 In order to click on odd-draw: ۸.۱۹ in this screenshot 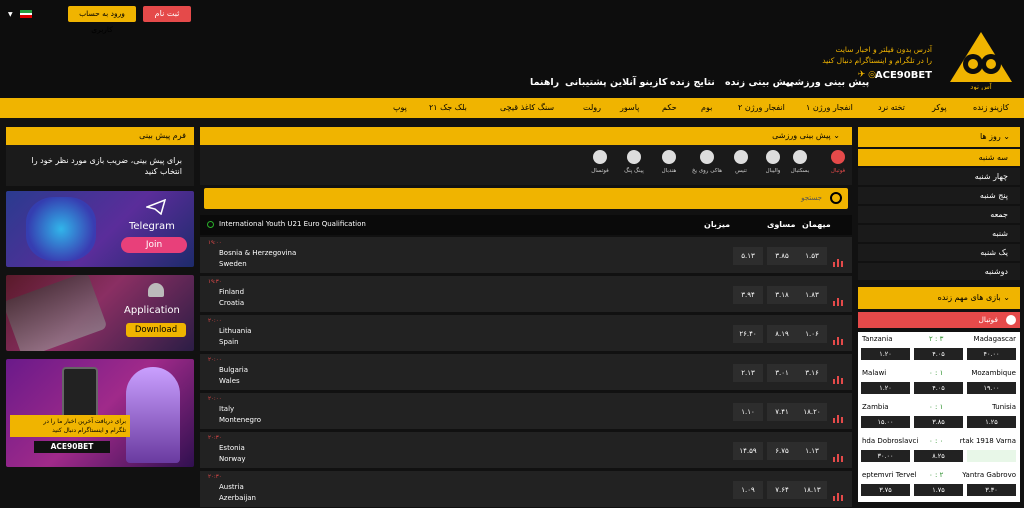, I will do `click(782, 334)`.